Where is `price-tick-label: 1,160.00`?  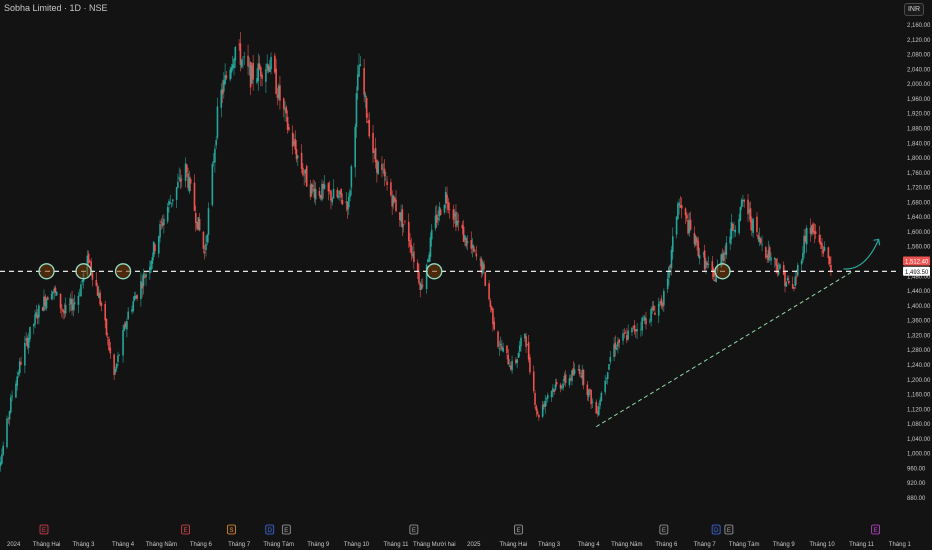
price-tick-label: 1,160.00 is located at coordinates (919, 396).